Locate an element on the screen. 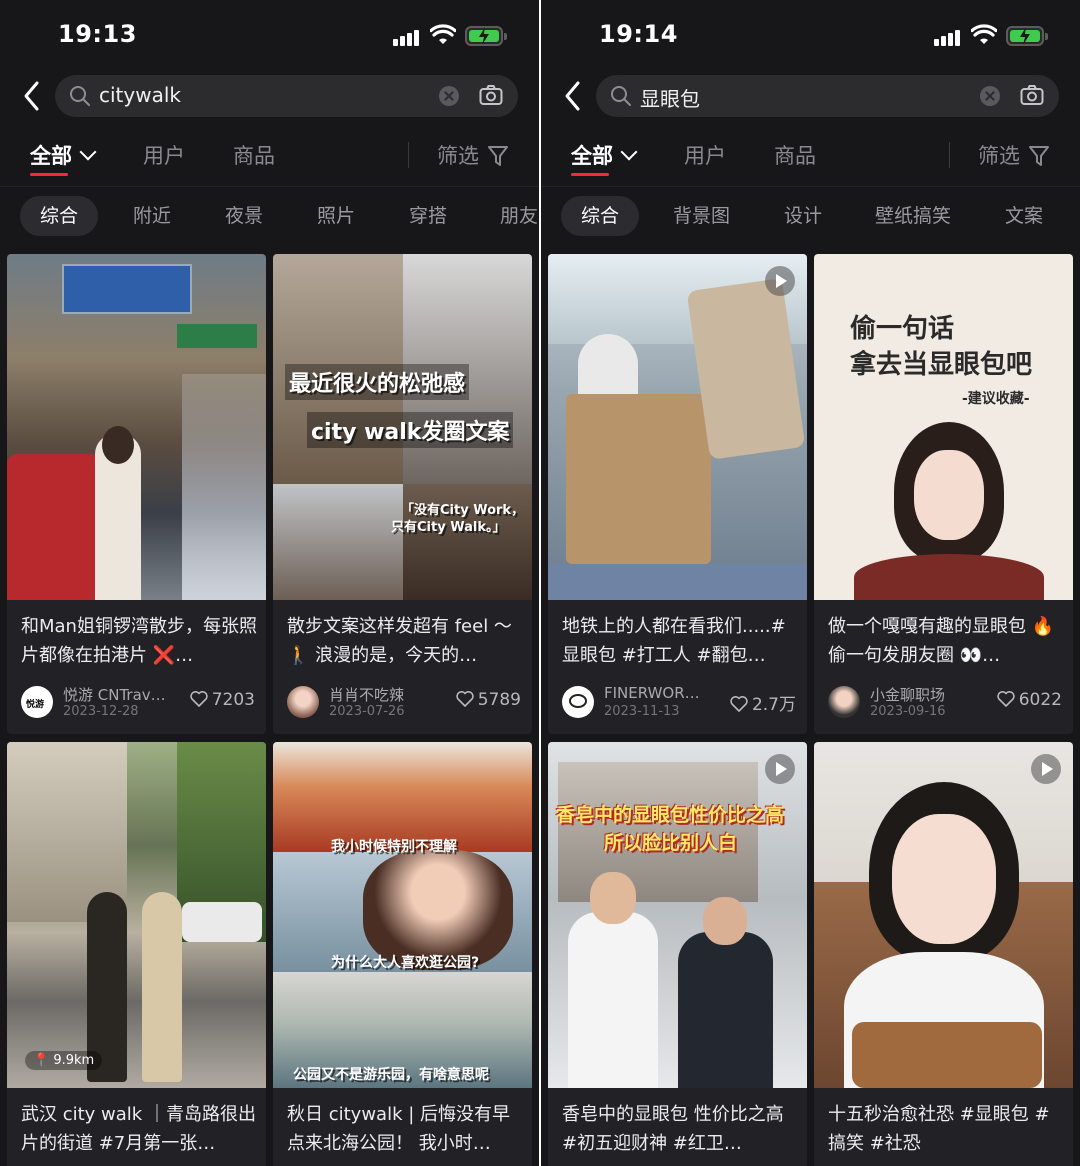 This screenshot has height=1166, width=1080. status-bar: 19:14 is located at coordinates (810, 35).